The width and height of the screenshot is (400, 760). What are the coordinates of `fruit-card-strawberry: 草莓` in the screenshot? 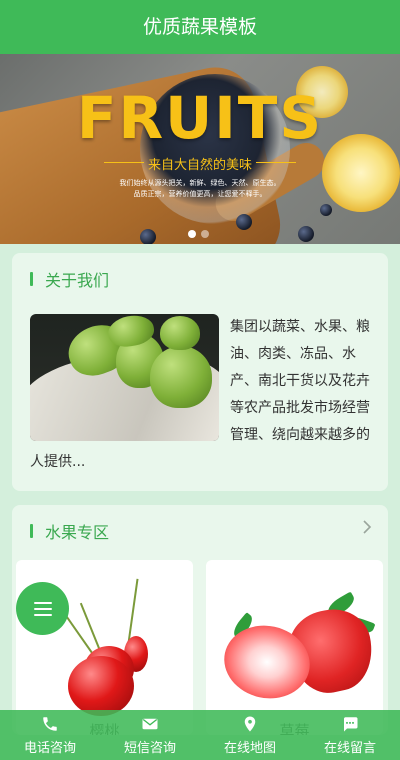 It's located at (294, 647).